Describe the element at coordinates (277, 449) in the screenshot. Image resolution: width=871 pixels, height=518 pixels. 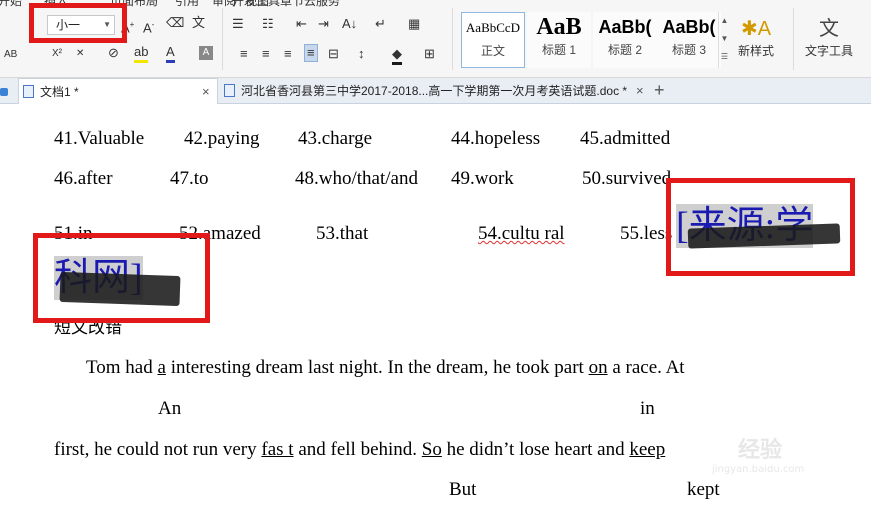
I see `error-mark: fas t` at that location.